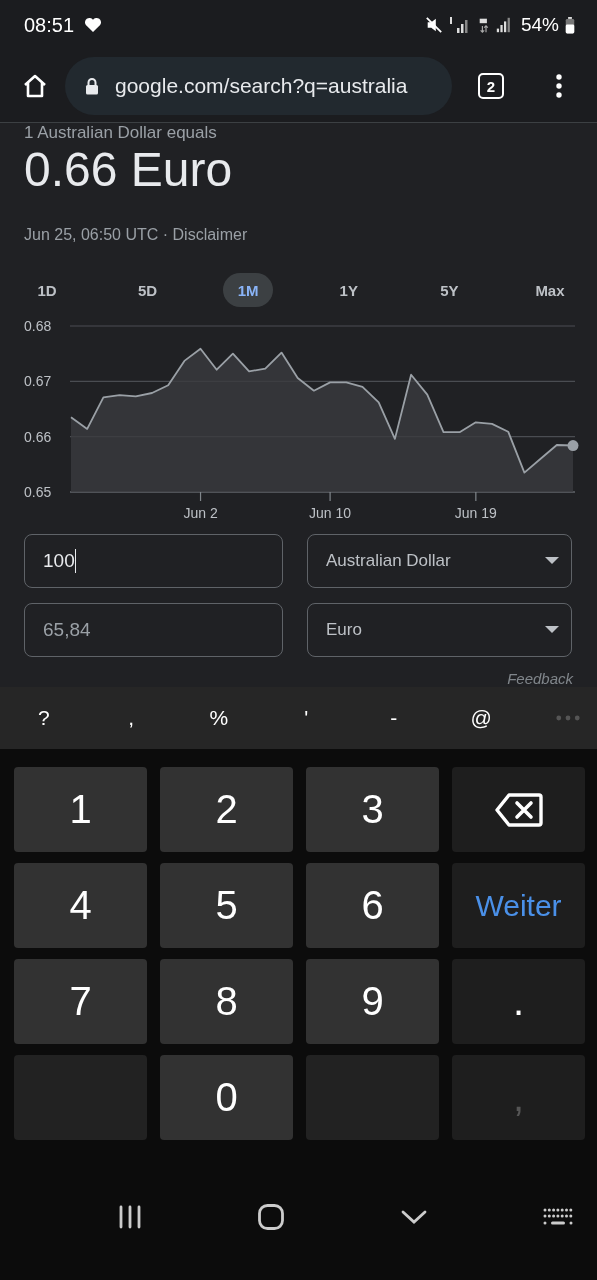  What do you see at coordinates (38, 381) in the screenshot?
I see `y-tick-label: 0.67` at bounding box center [38, 381].